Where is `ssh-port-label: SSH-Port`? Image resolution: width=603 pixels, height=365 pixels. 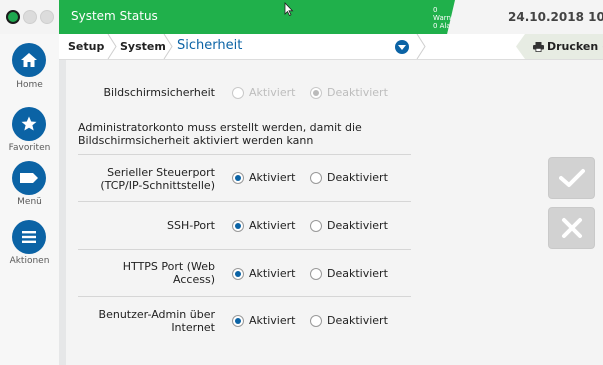
ssh-port-label: SSH-Port is located at coordinates (190, 225).